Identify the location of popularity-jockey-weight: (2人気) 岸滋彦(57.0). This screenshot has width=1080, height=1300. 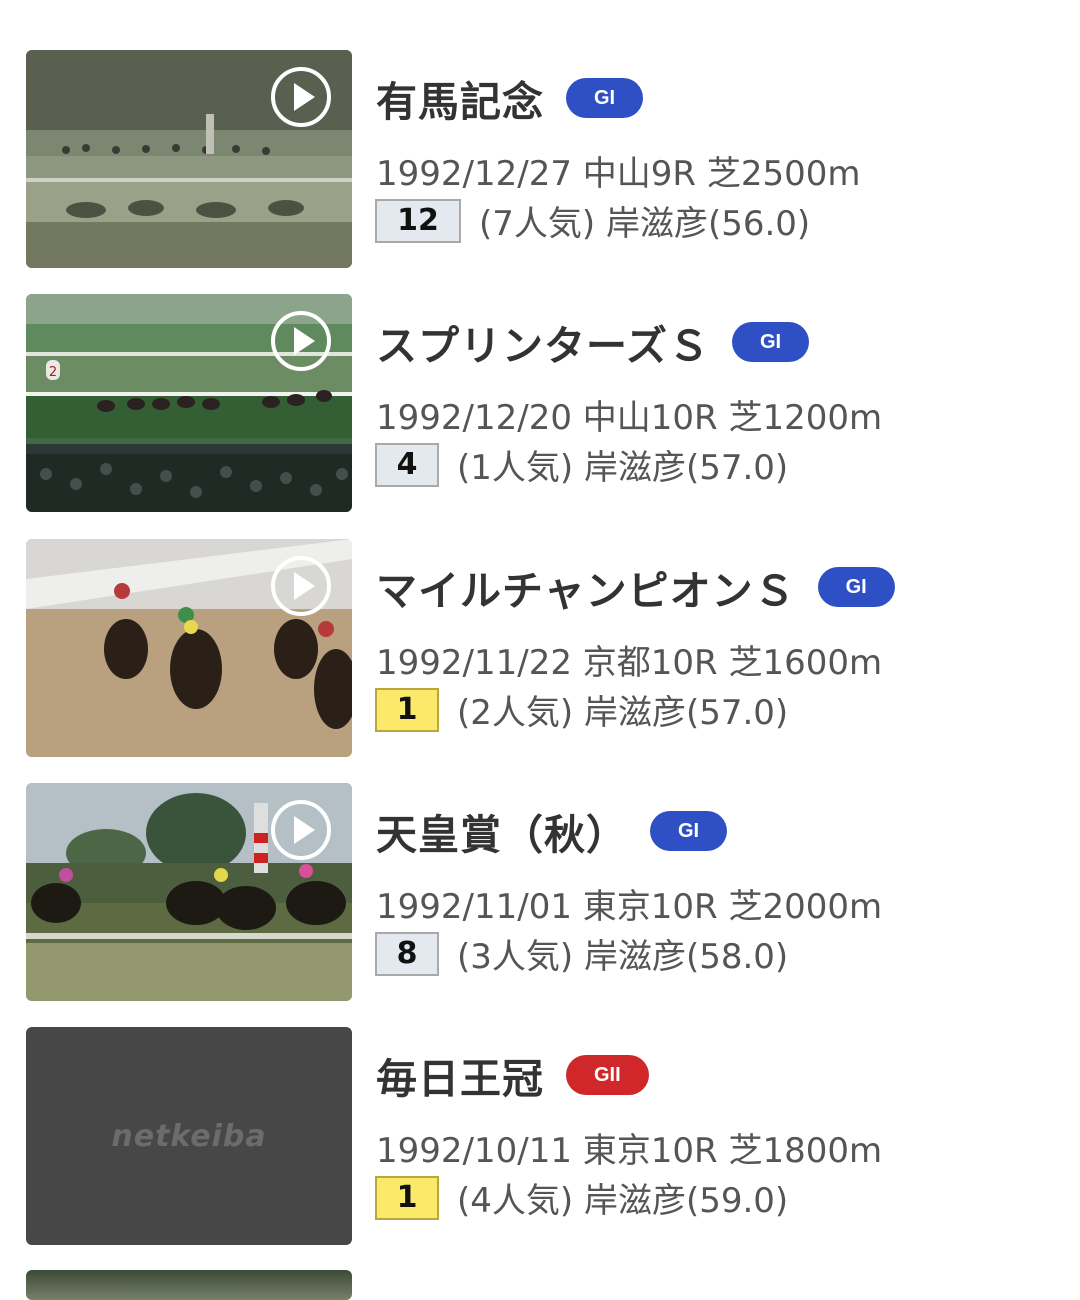
(623, 713).